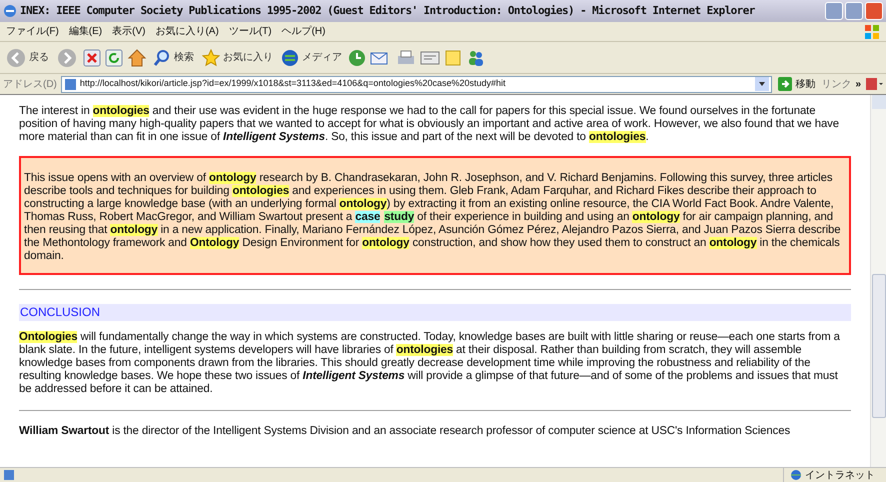 The image size is (886, 482). I want to click on windows-logo-icon, so click(872, 32).